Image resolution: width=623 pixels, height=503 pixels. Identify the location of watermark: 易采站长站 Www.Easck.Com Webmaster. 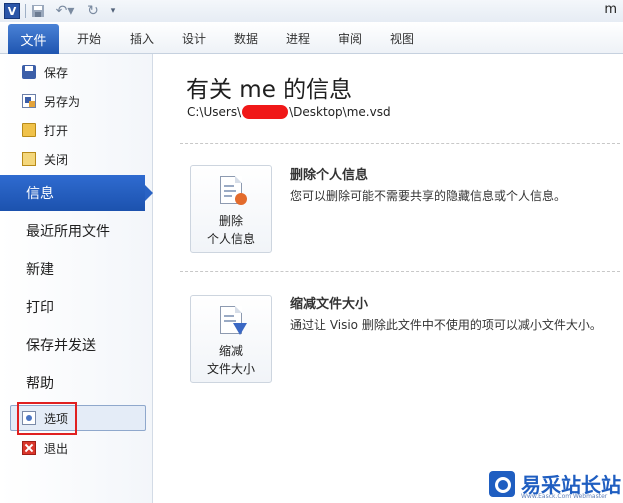
(554, 485).